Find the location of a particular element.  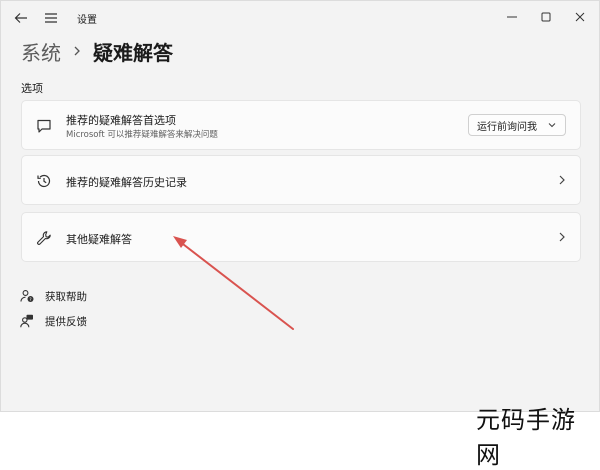

site-brand-watermark: 元码手游网 is located at coordinates (526, 437).